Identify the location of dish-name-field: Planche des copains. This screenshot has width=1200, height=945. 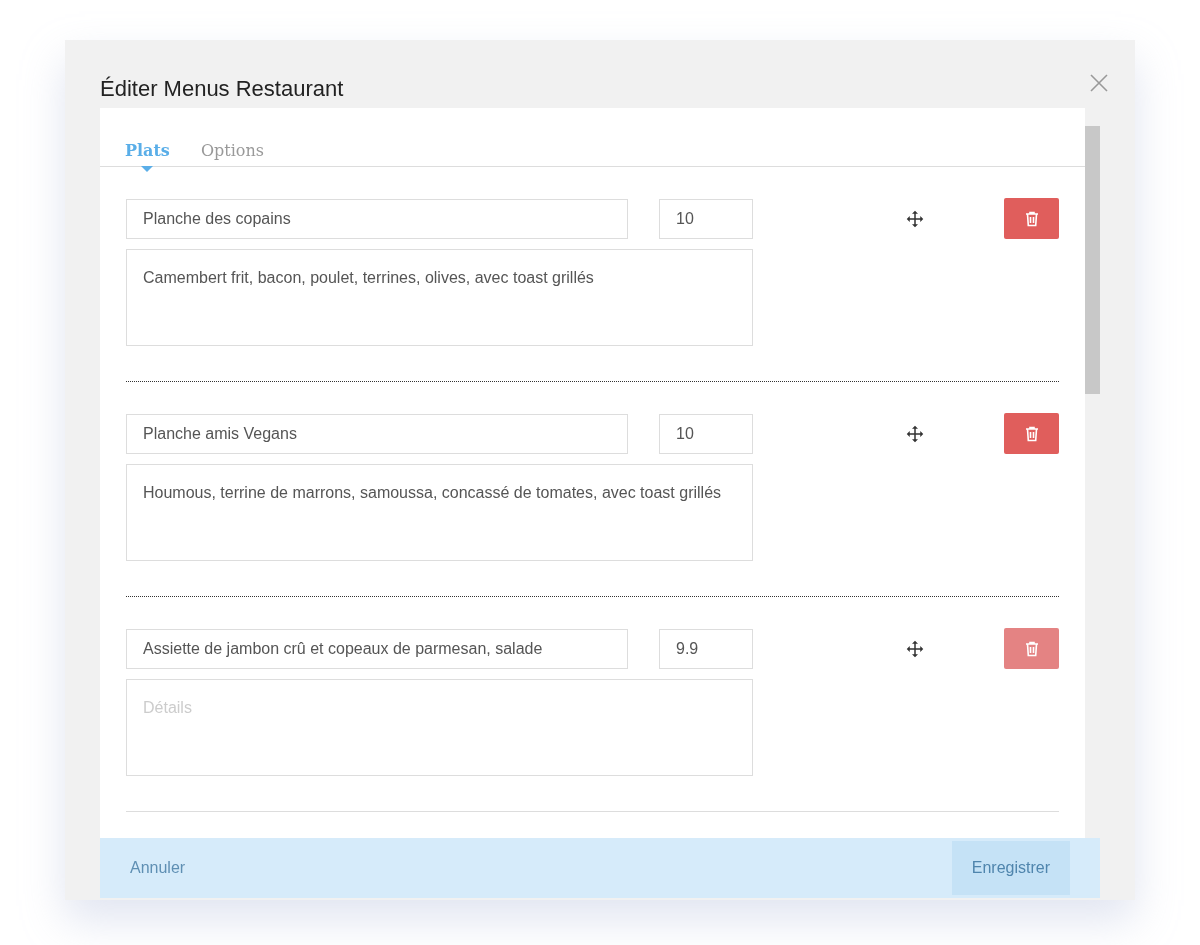
(377, 218).